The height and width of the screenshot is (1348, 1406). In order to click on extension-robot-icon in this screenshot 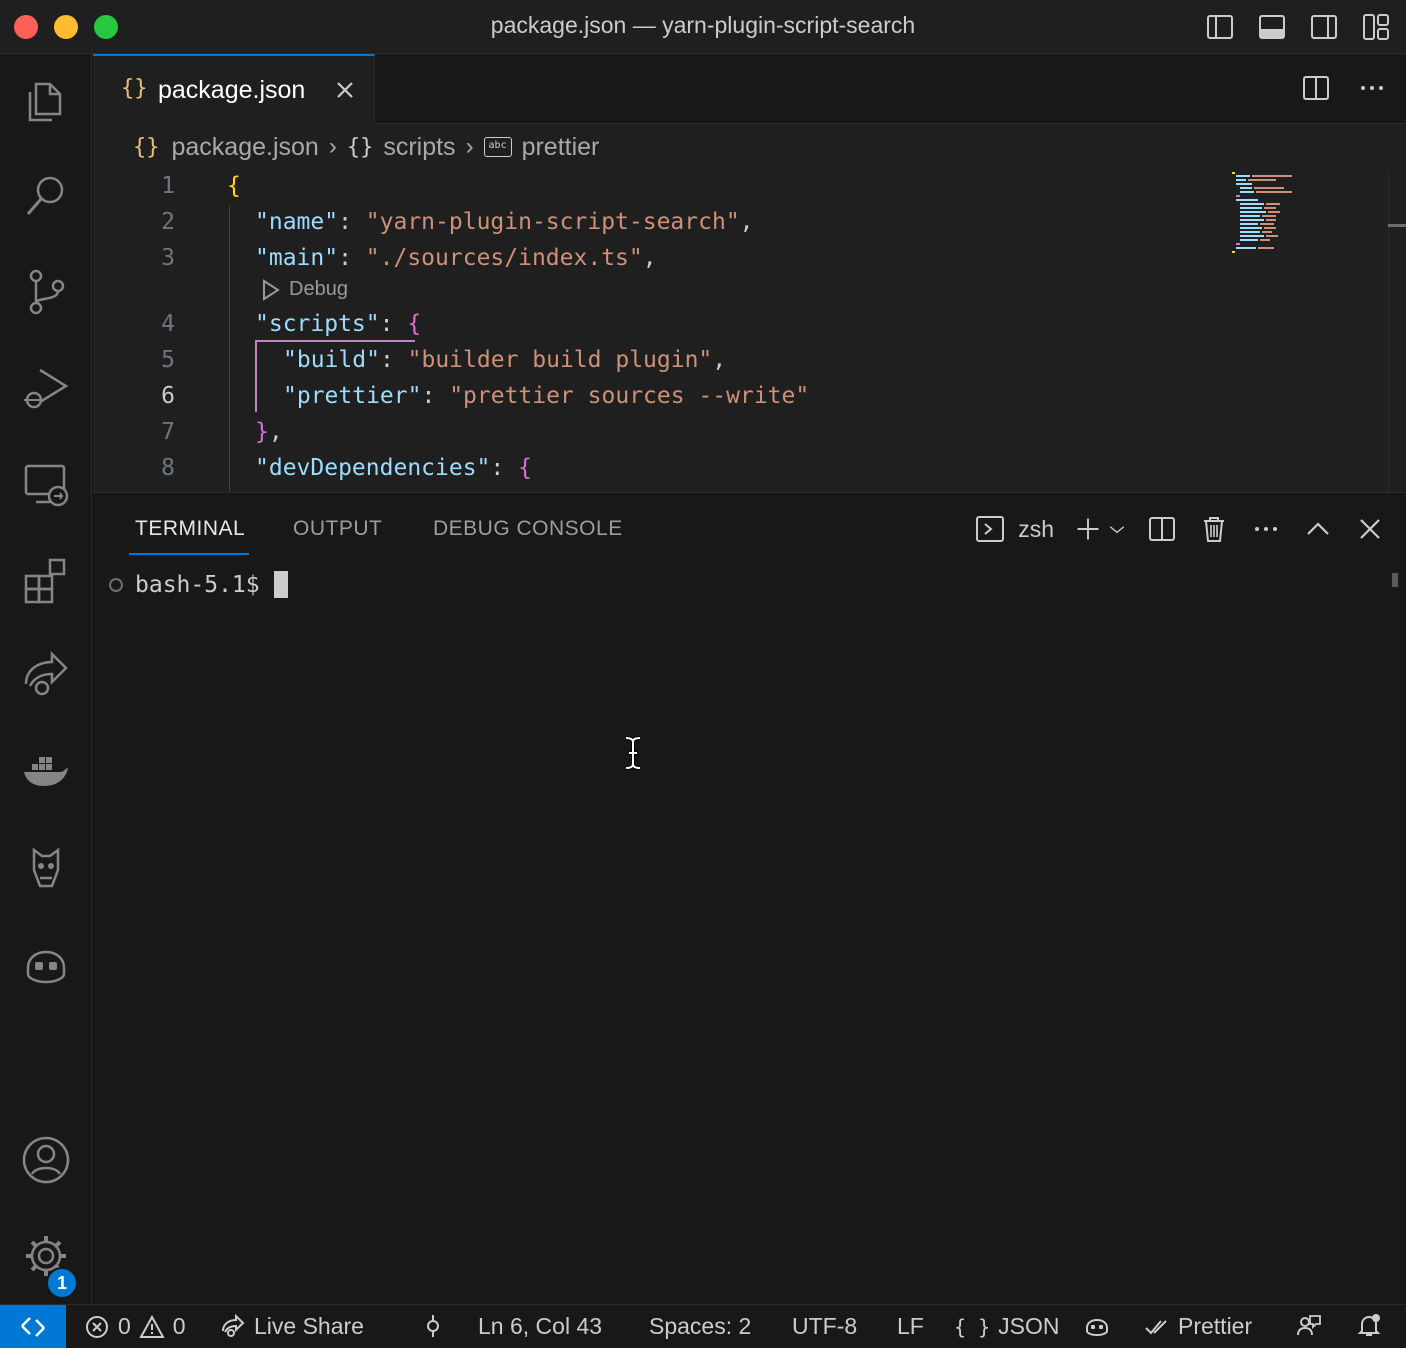, I will do `click(46, 868)`.